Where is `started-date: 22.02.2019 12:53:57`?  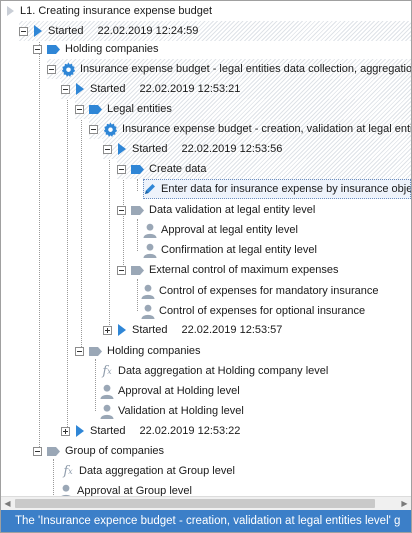
started-date: 22.02.2019 12:53:57 is located at coordinates (232, 330).